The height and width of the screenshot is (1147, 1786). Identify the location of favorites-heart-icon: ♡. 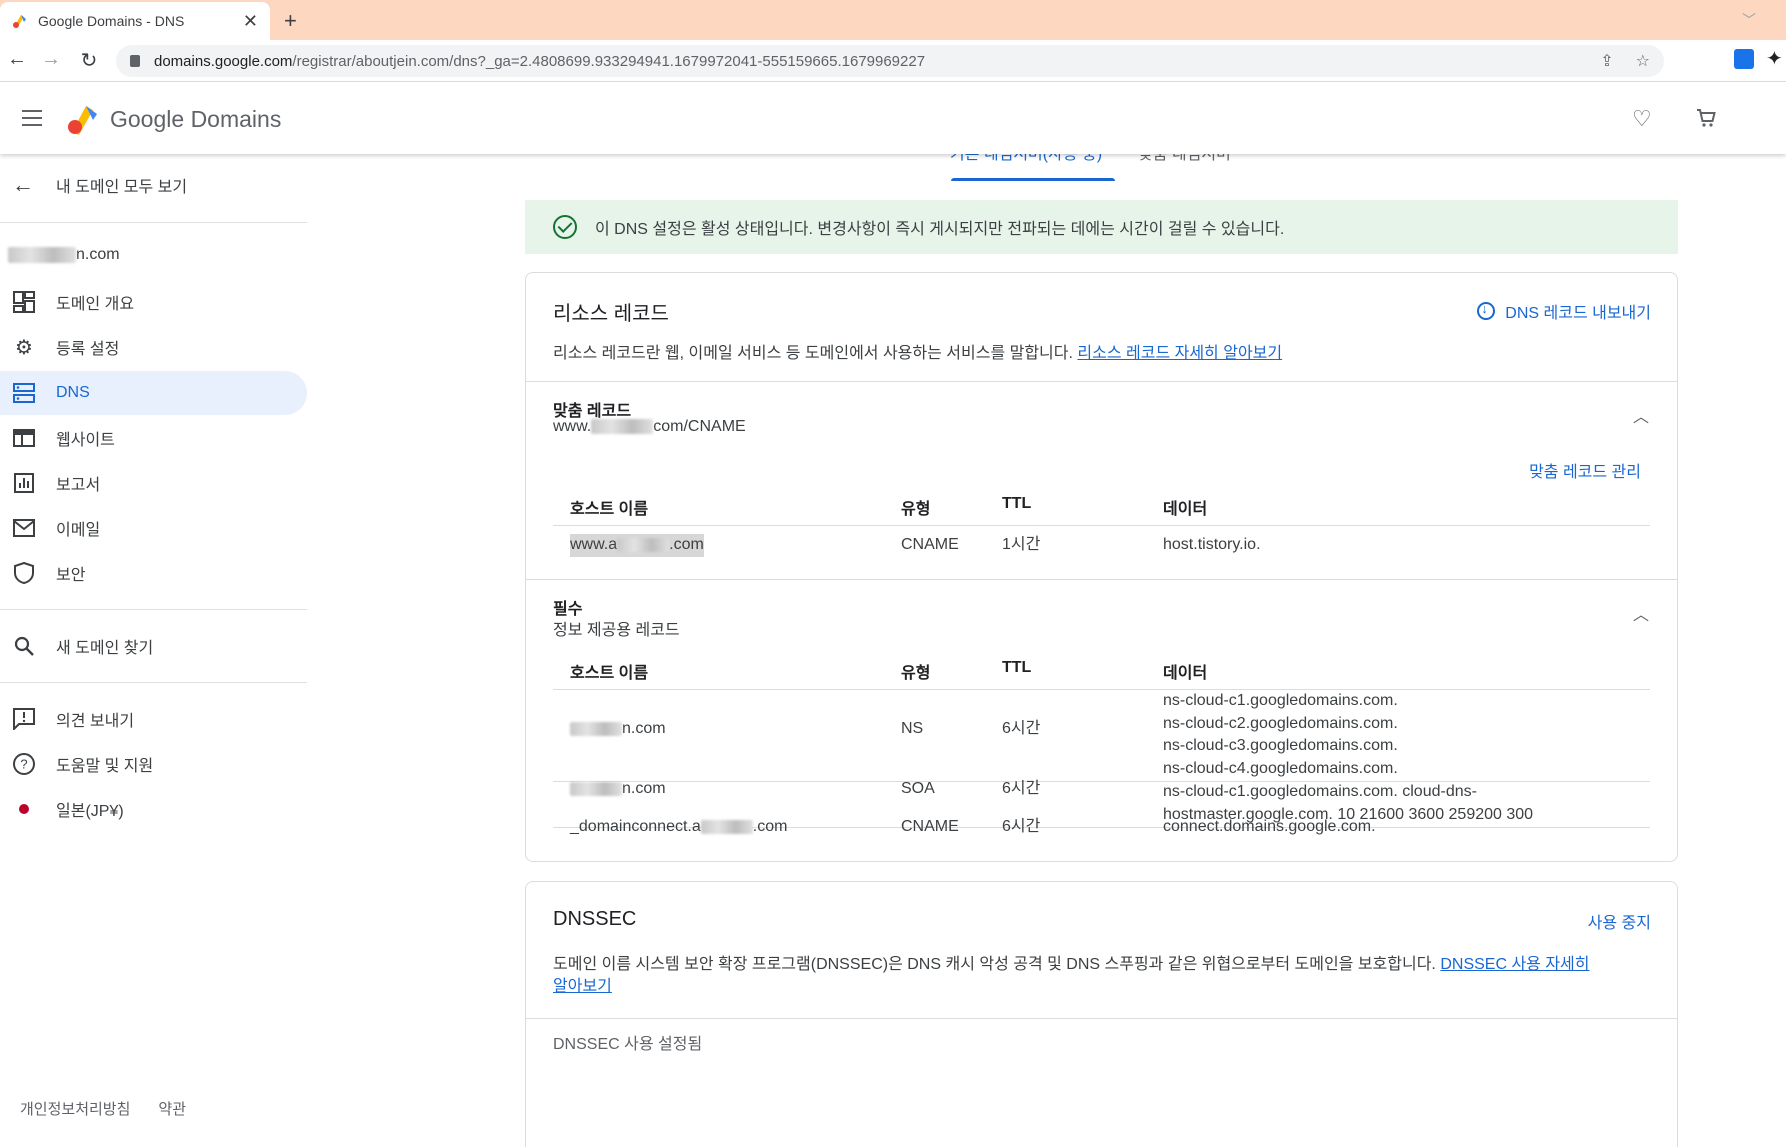
(1642, 119).